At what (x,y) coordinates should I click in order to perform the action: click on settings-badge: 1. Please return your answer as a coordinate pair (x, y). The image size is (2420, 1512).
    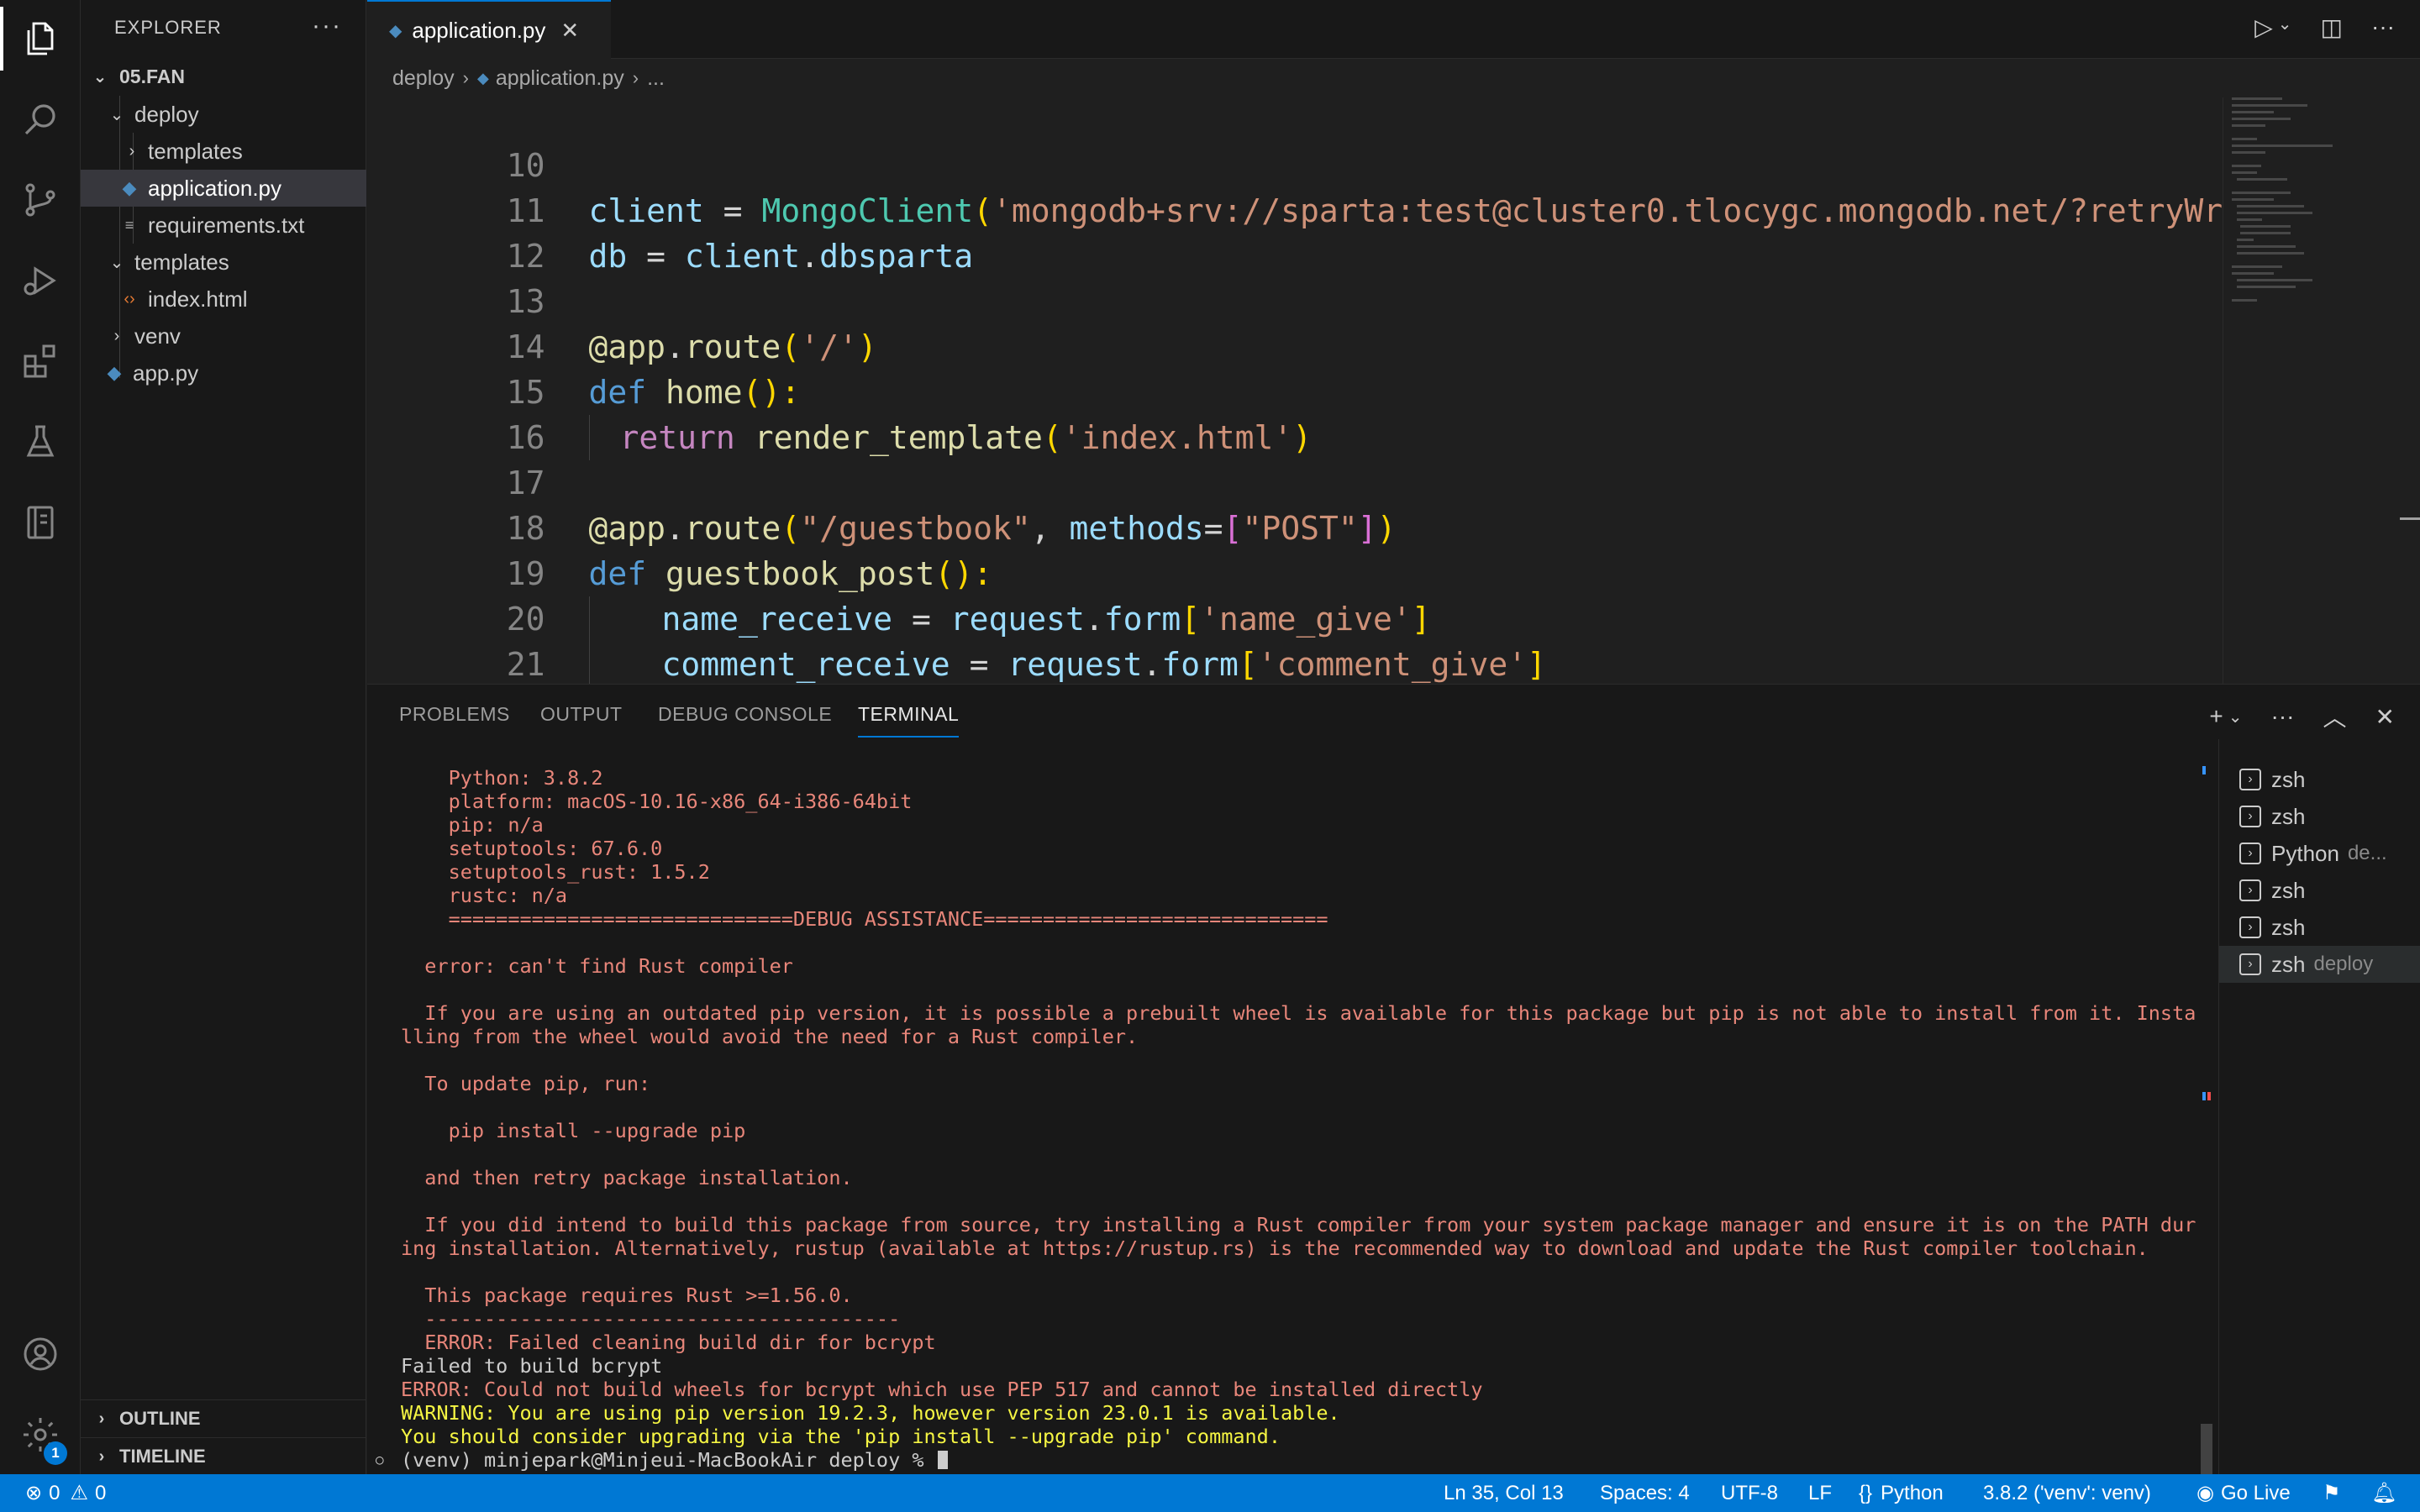
    Looking at the image, I should click on (55, 1453).